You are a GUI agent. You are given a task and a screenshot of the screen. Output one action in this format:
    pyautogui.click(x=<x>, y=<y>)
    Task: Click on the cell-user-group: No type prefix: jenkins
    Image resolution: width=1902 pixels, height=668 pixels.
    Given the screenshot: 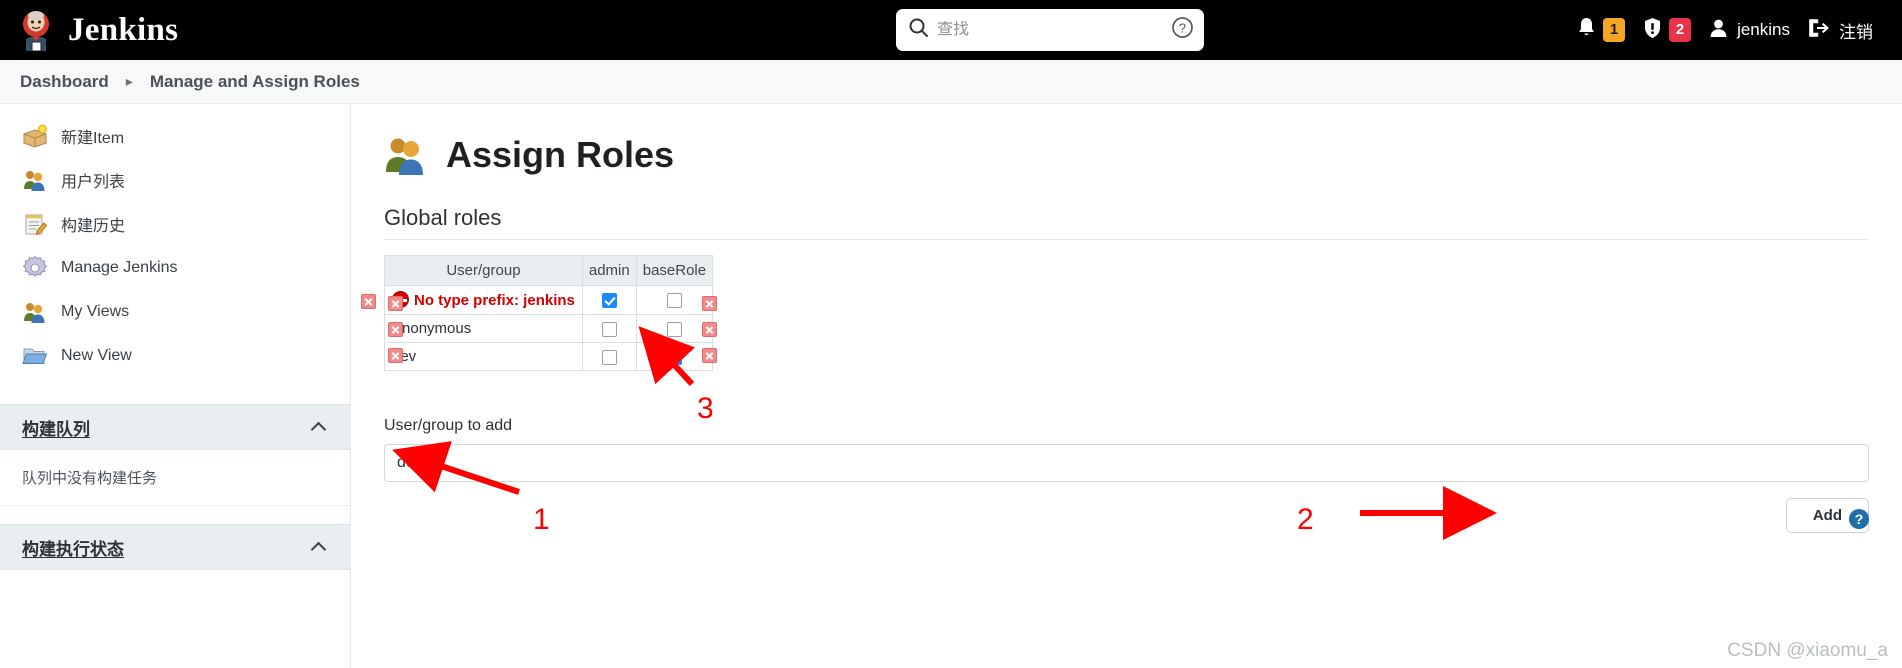 What is the action you would take?
    pyautogui.click(x=471, y=300)
    